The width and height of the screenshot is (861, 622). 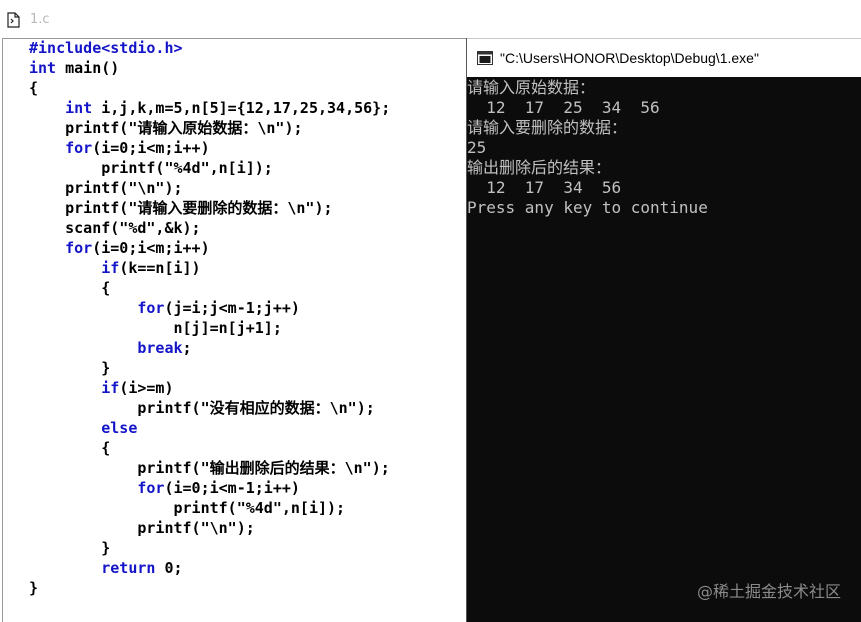 What do you see at coordinates (241, 108) in the screenshot?
I see `code-text: i,j,k,m=5,n[5]={12,17,25,34,56};` at bounding box center [241, 108].